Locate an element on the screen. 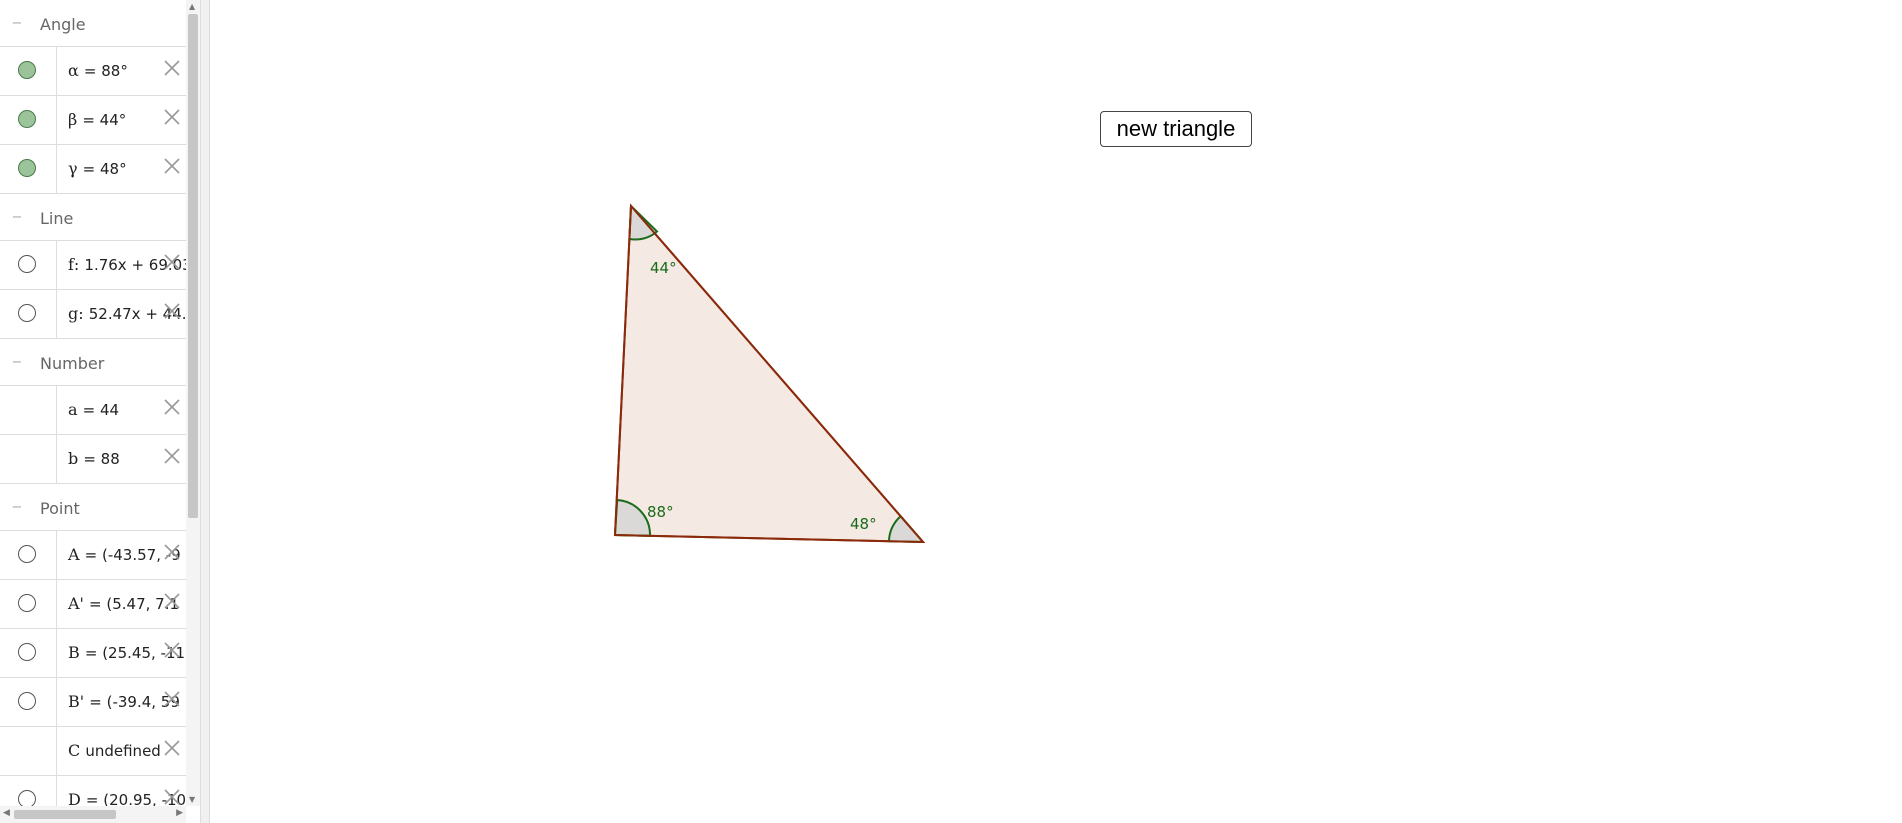 Image resolution: width=1902 pixels, height=823 pixels. angle-label-gamma: 48° is located at coordinates (863, 524).